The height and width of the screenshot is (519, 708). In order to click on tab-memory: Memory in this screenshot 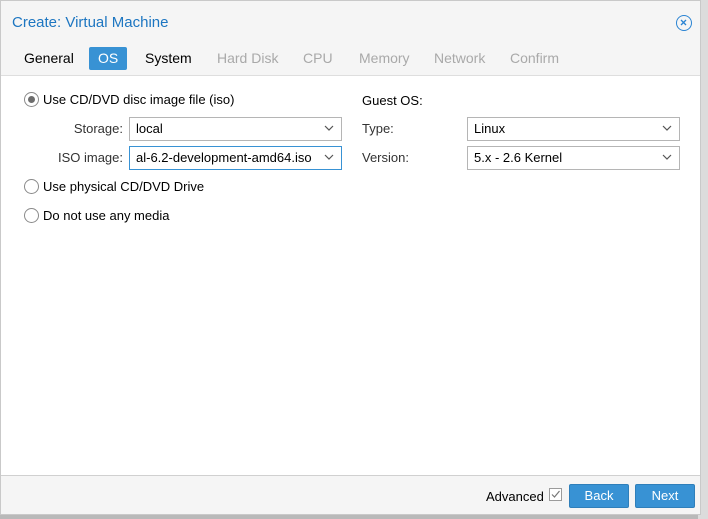, I will do `click(384, 58)`.